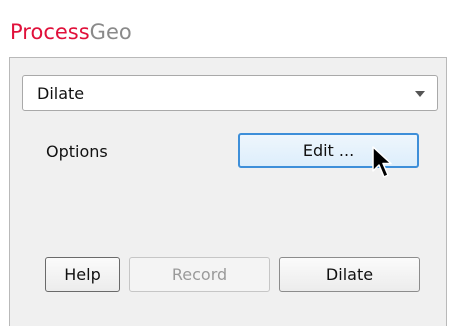 The width and height of the screenshot is (456, 326). I want to click on app-title: ProcessGeo, so click(71, 32).